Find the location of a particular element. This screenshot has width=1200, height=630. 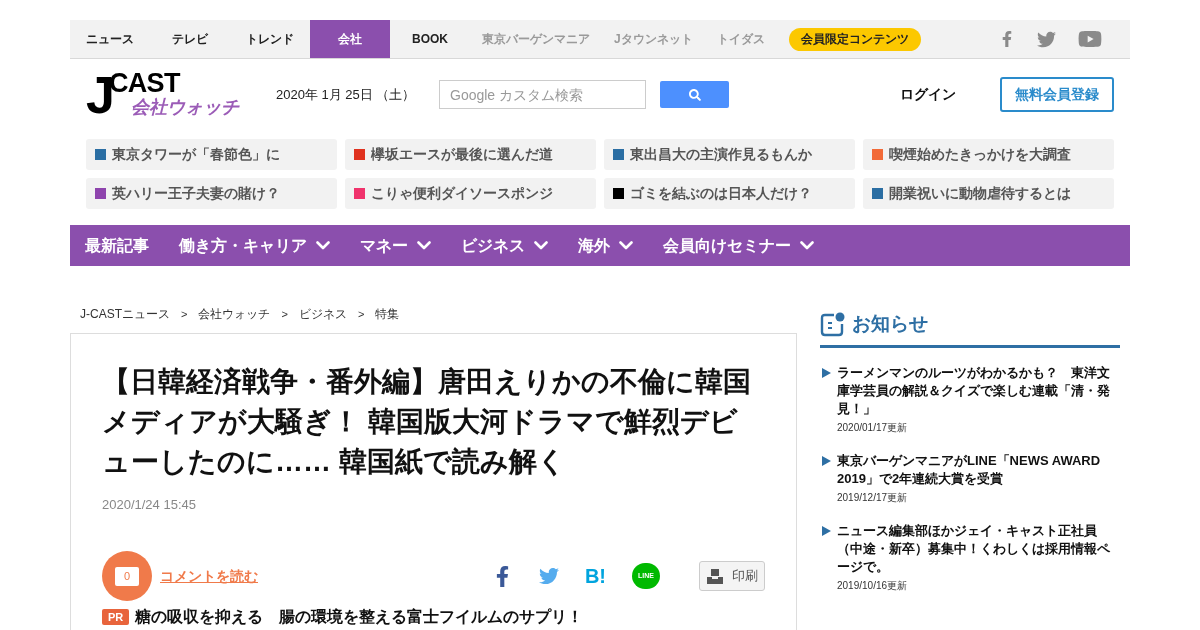

article-date: 2020/1/24 15:45 is located at coordinates (149, 505).